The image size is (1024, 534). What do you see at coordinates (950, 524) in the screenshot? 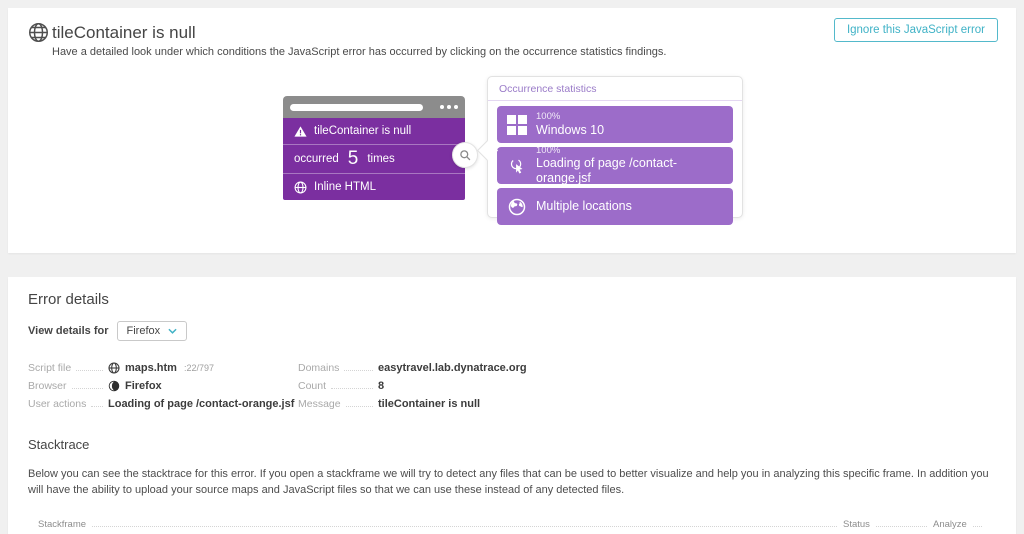
I see `column-header-analyze: Analyze` at bounding box center [950, 524].